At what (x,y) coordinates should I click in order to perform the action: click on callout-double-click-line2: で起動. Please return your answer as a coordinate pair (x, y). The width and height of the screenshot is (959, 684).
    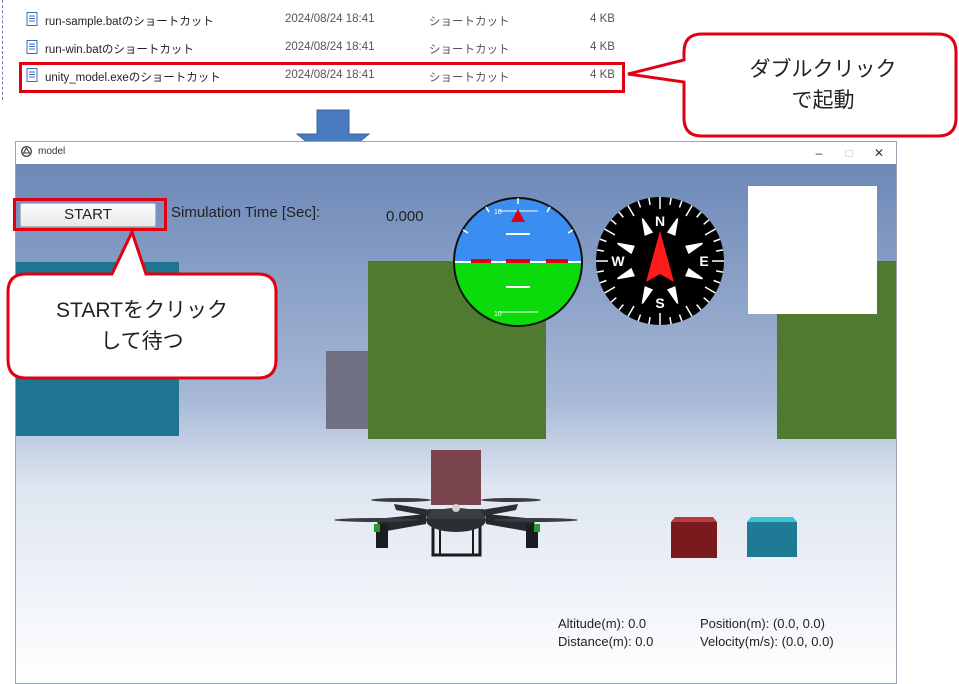
    Looking at the image, I should click on (823, 100).